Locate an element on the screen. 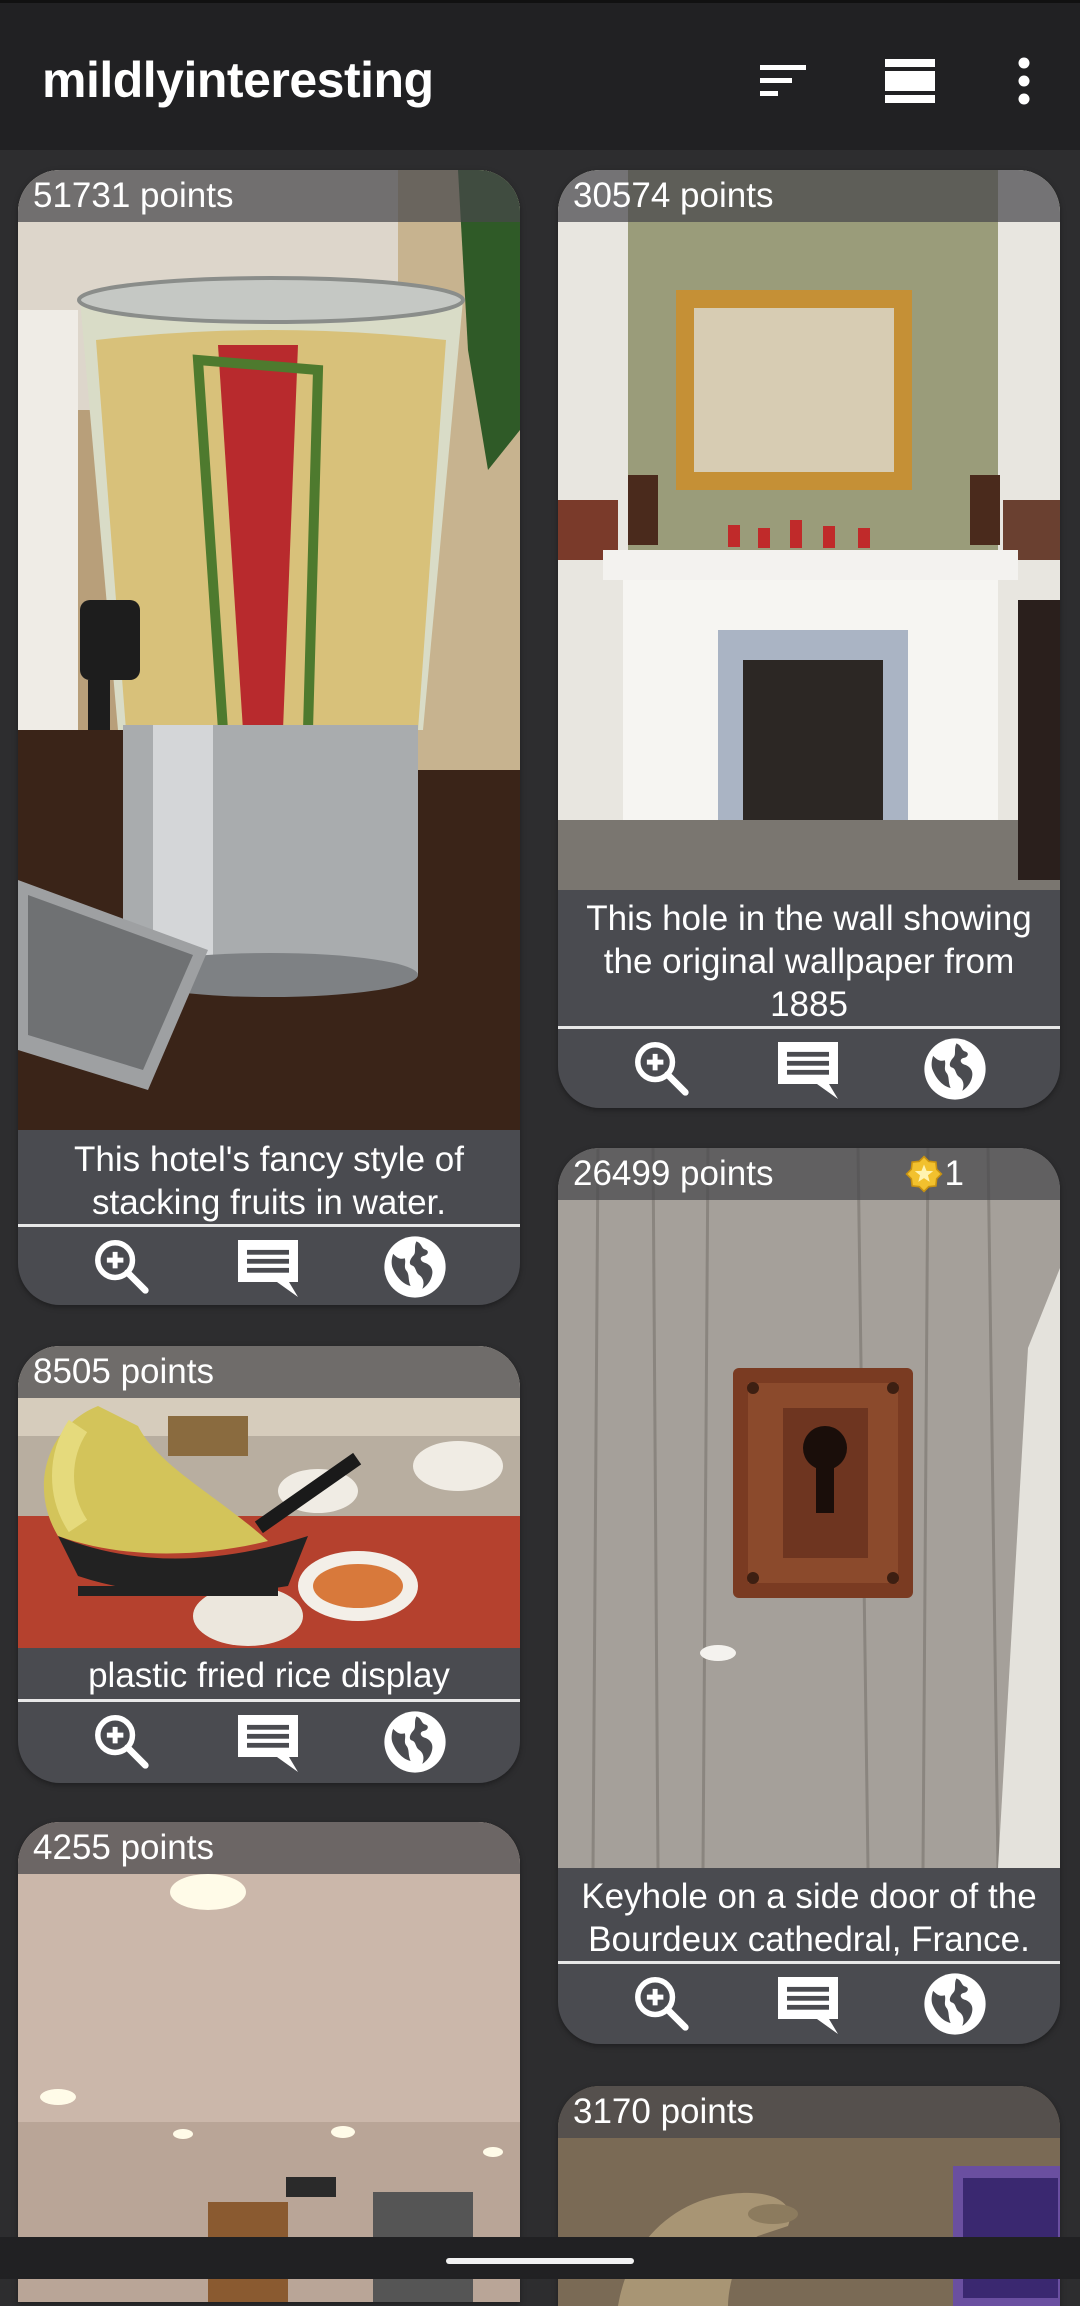 The width and height of the screenshot is (1080, 2306). post-points: 30574 points is located at coordinates (809, 196).